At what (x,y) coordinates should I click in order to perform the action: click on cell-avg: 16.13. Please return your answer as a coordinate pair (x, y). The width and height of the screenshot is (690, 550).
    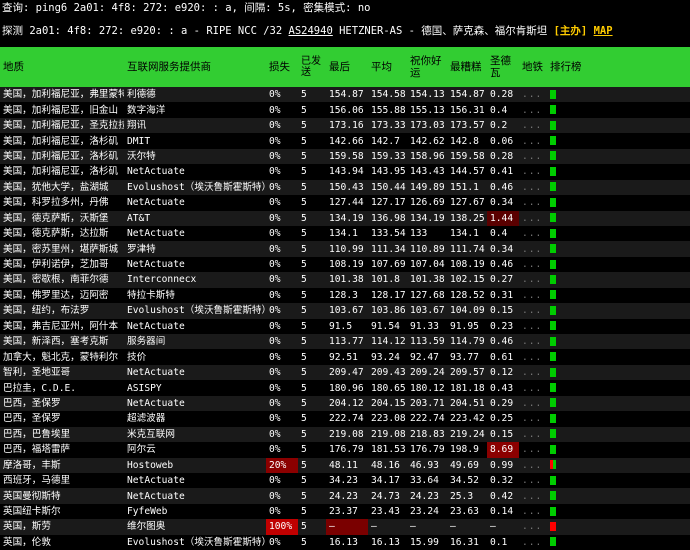
    Looking at the image, I should click on (387, 542).